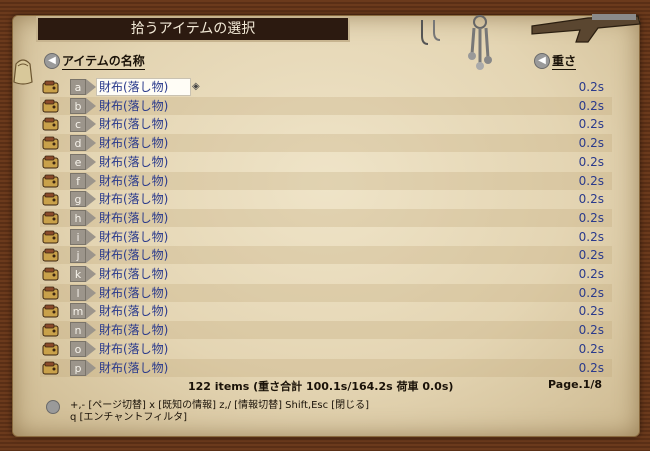 This screenshot has height=451, width=650. Describe the element at coordinates (326, 162) in the screenshot. I see `item-row: e 財布(落し物) 0.2s` at that location.